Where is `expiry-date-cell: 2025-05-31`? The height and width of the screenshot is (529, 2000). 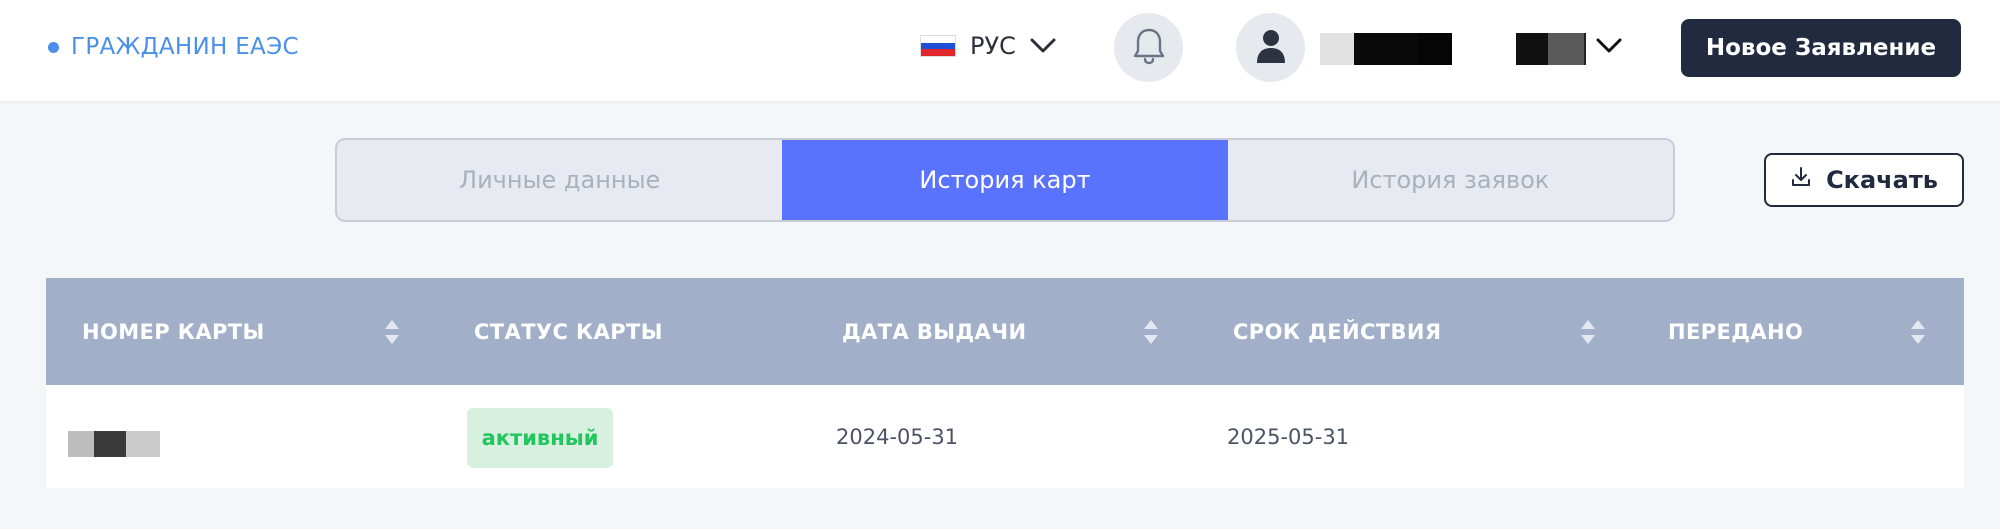
expiry-date-cell: 2025-05-31 is located at coordinates (1288, 436).